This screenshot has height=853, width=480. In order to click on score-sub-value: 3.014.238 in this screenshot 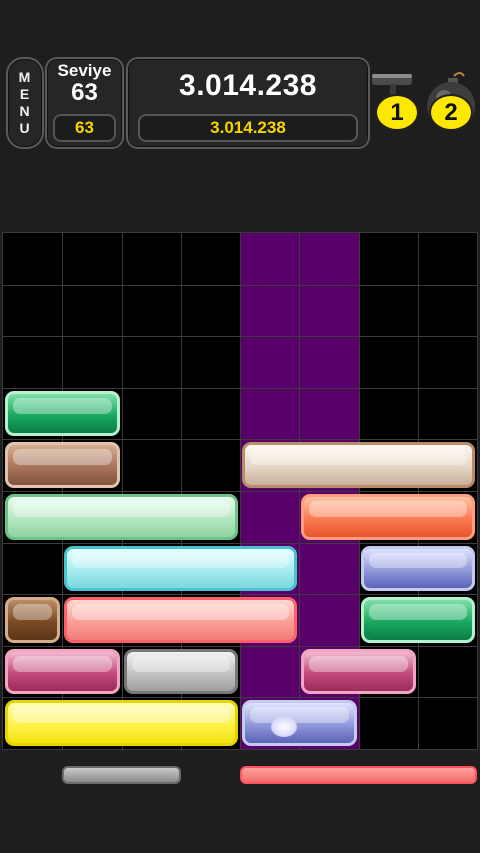, I will do `click(248, 128)`.